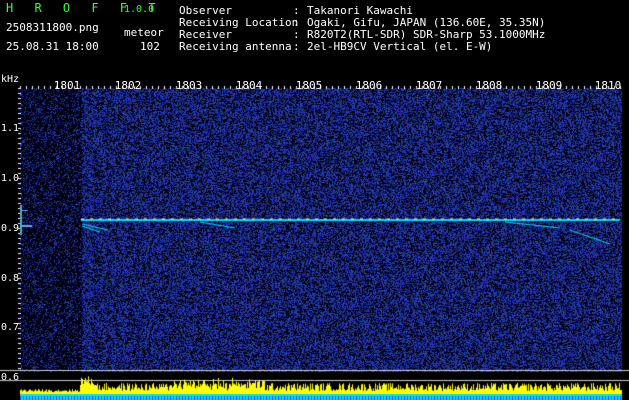 This screenshot has height=400, width=629. Describe the element at coordinates (10, 128) in the screenshot. I see `y-tick-label: 1.1` at that location.